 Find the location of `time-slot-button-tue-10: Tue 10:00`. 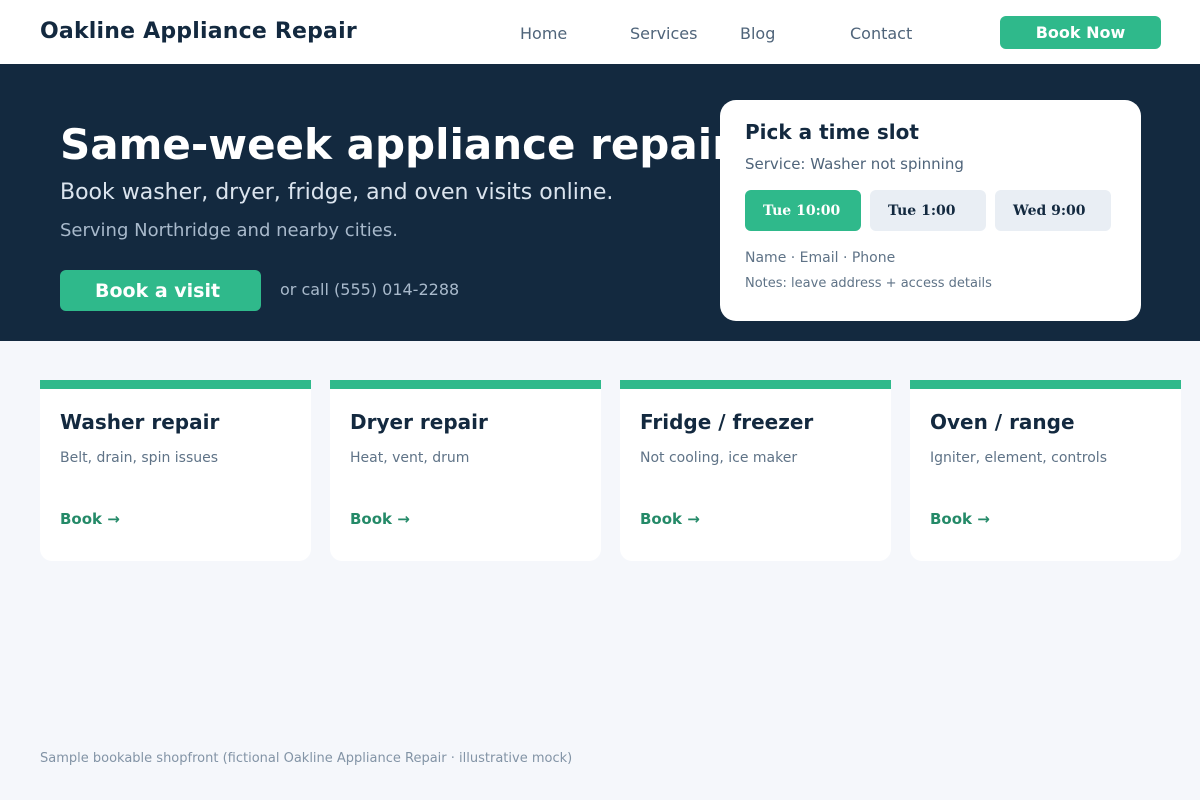

time-slot-button-tue-10: Tue 10:00 is located at coordinates (803, 210).